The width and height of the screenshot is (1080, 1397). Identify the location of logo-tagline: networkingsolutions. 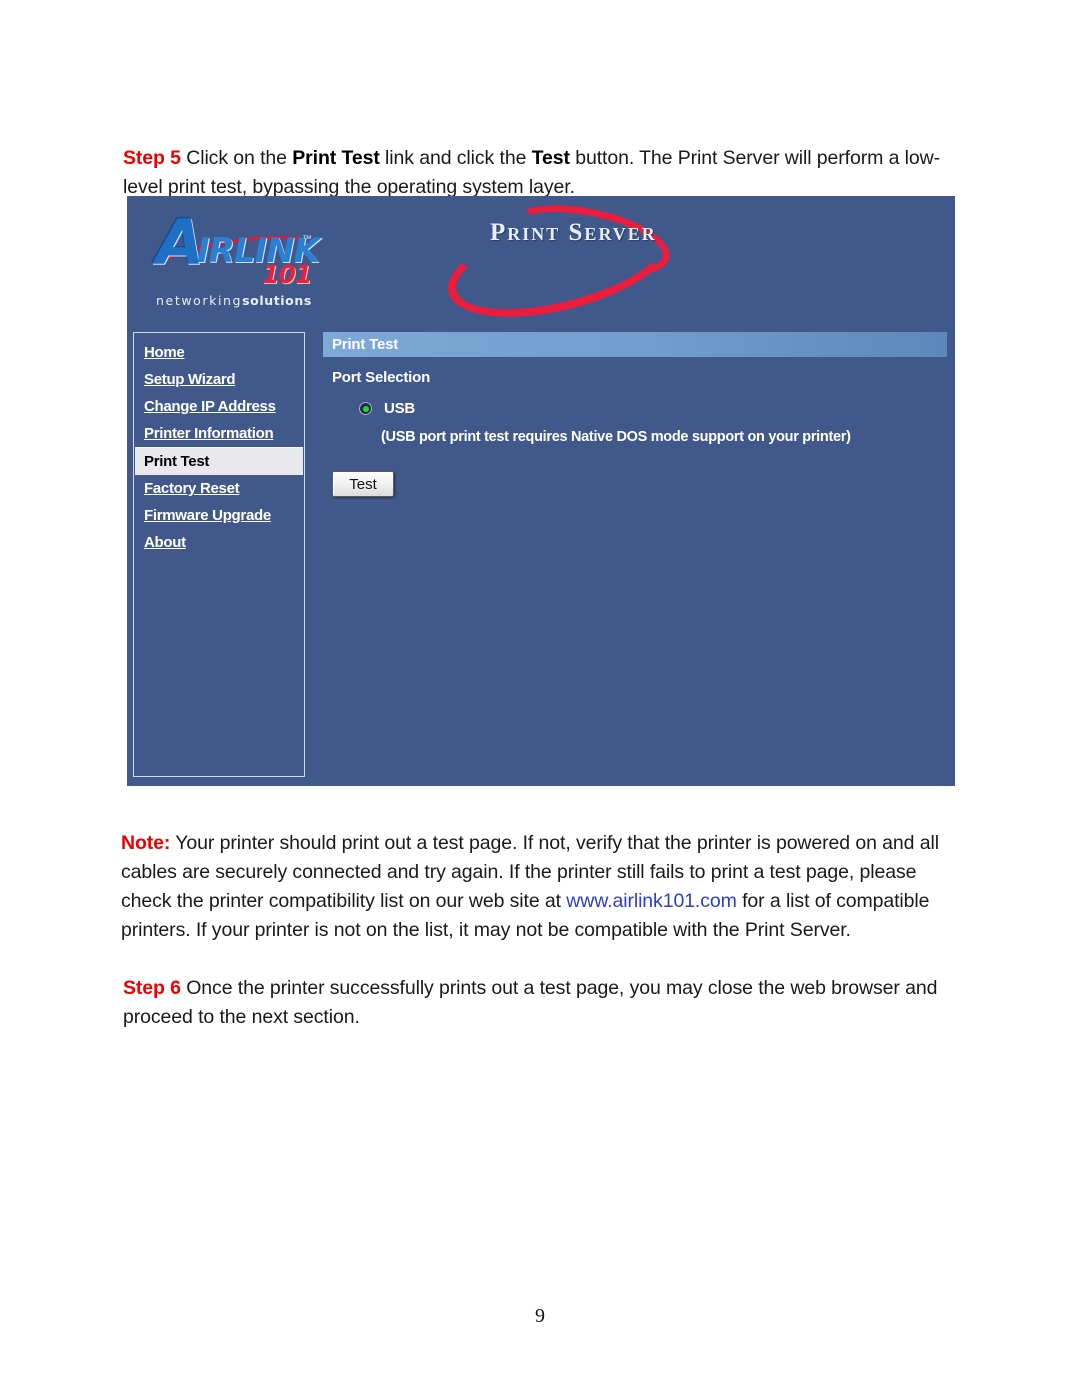
(234, 300).